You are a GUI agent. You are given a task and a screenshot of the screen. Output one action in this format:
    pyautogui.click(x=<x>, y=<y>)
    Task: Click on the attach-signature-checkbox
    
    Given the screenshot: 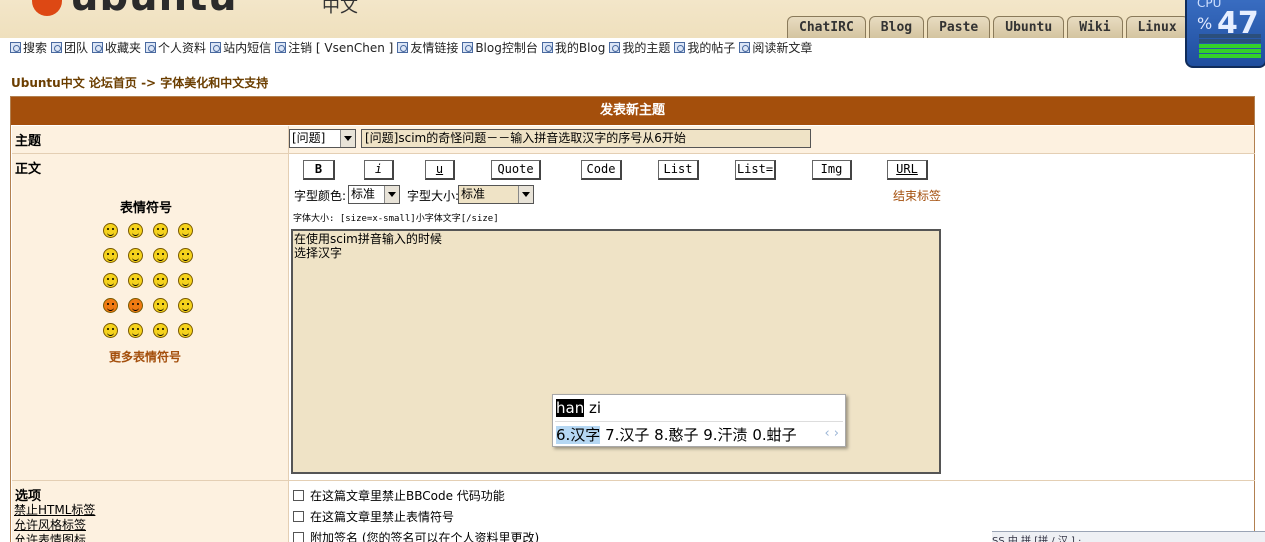 What is the action you would take?
    pyautogui.click(x=298, y=537)
    